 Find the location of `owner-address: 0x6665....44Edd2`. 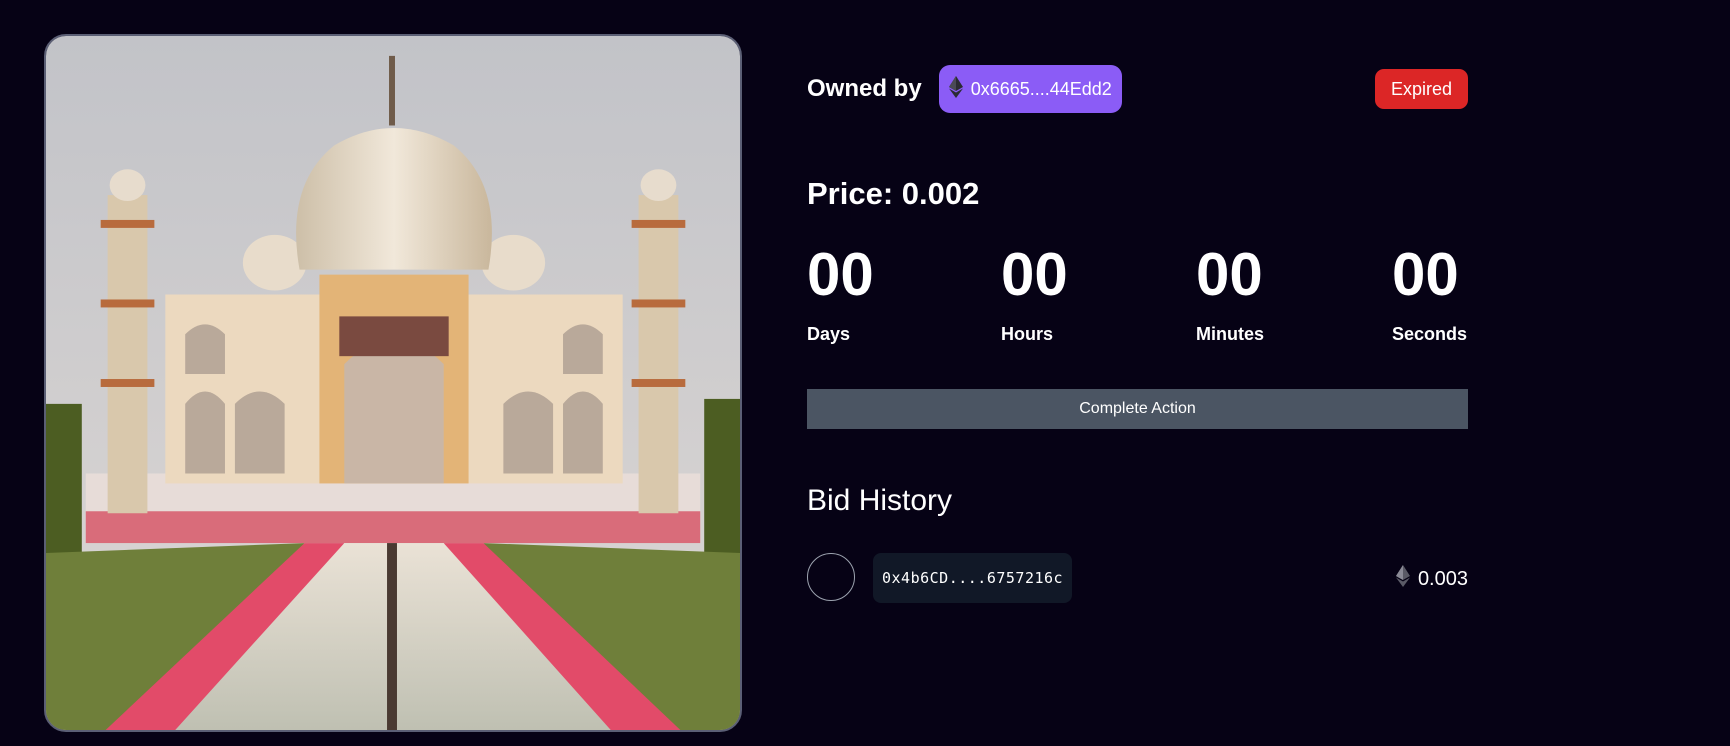

owner-address: 0x6665....44Edd2 is located at coordinates (1041, 88).